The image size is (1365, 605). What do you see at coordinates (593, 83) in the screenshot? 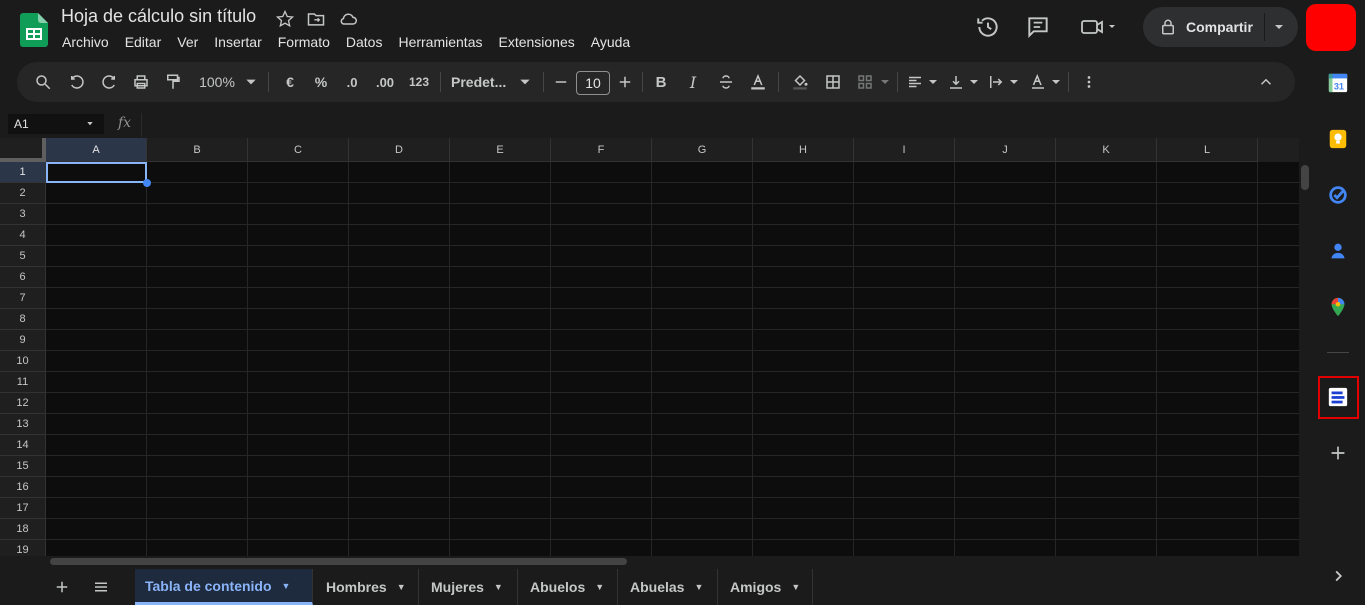
I see `font-size-input: 10` at bounding box center [593, 83].